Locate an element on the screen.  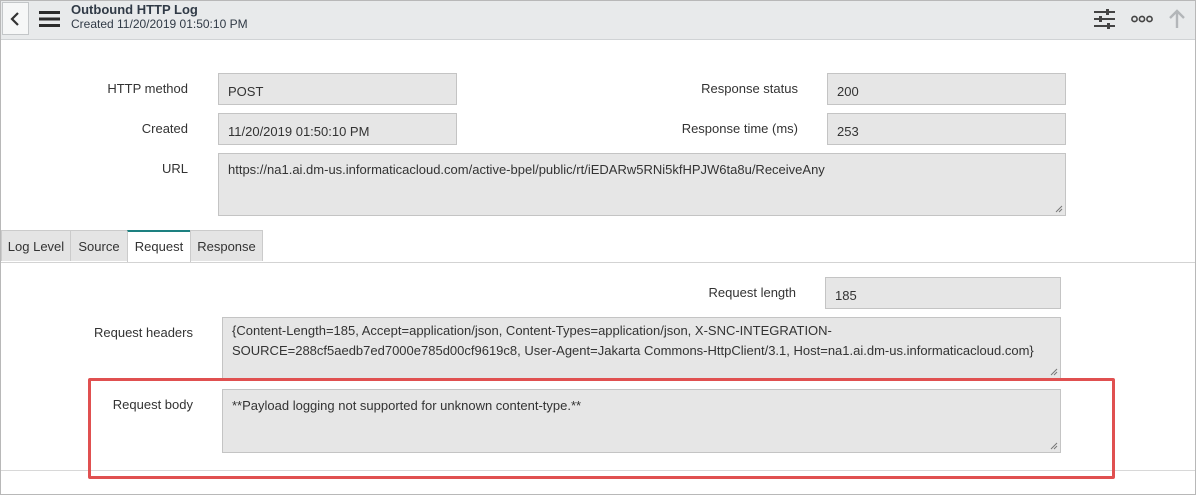
http-method-field: POST is located at coordinates (337, 89).